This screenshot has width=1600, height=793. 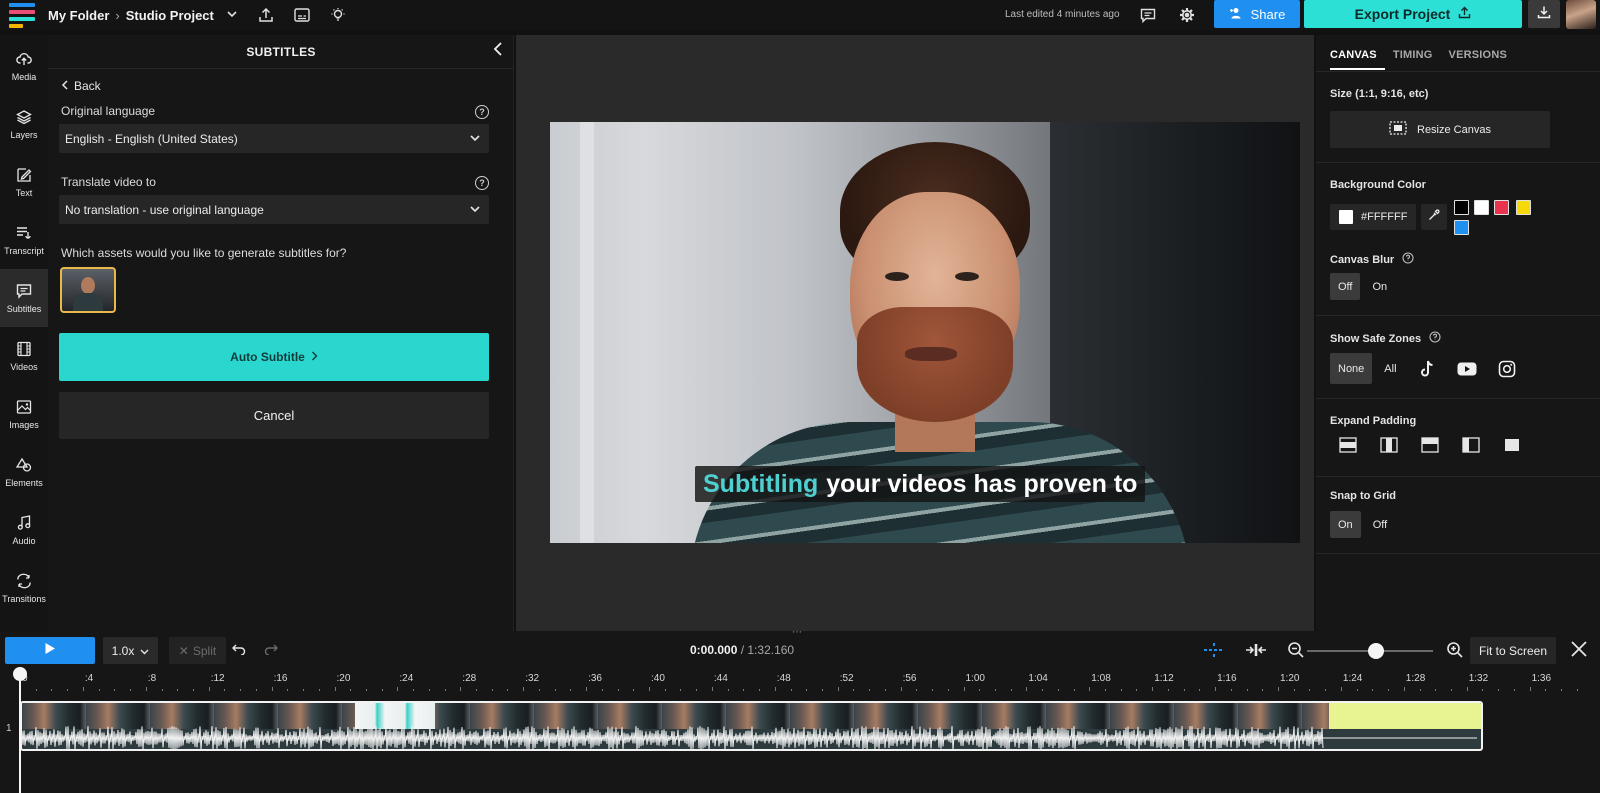 I want to click on close-icon, so click(x=1580, y=650).